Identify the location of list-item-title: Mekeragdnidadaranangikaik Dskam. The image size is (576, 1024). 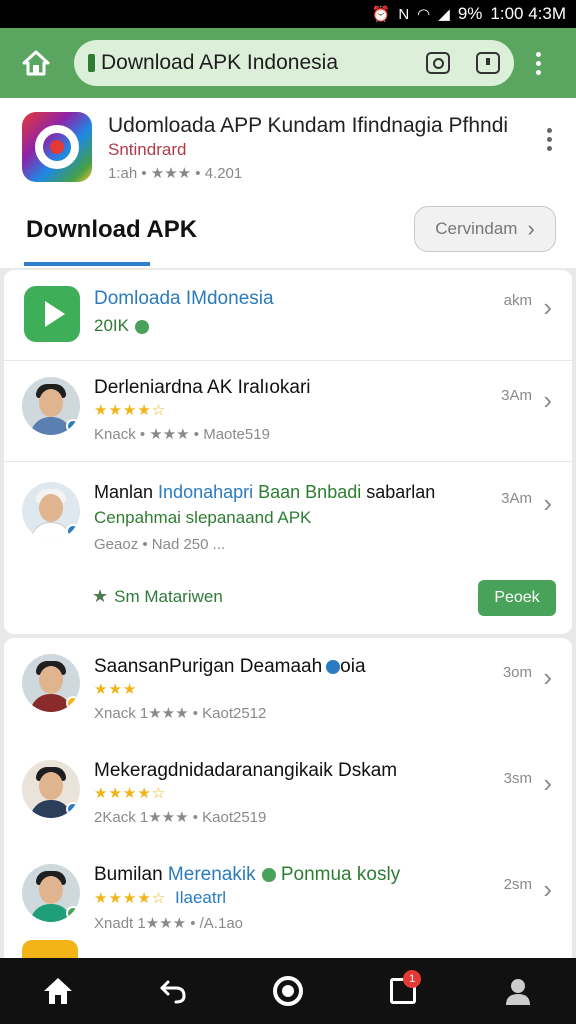
(246, 770).